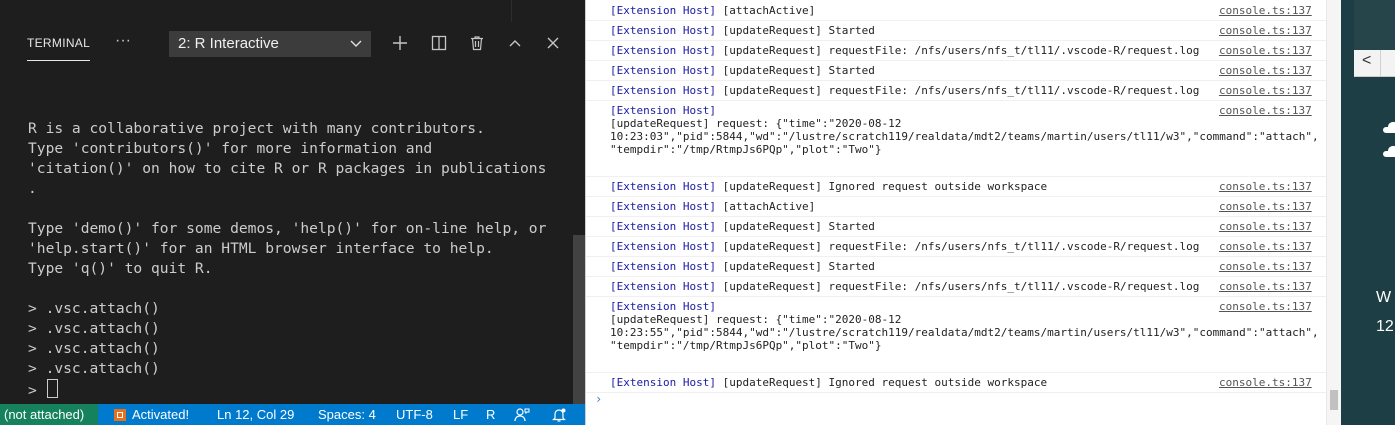 The width and height of the screenshot is (1395, 429). Describe the element at coordinates (579, 320) in the screenshot. I see `terminal-scrollbar` at that location.